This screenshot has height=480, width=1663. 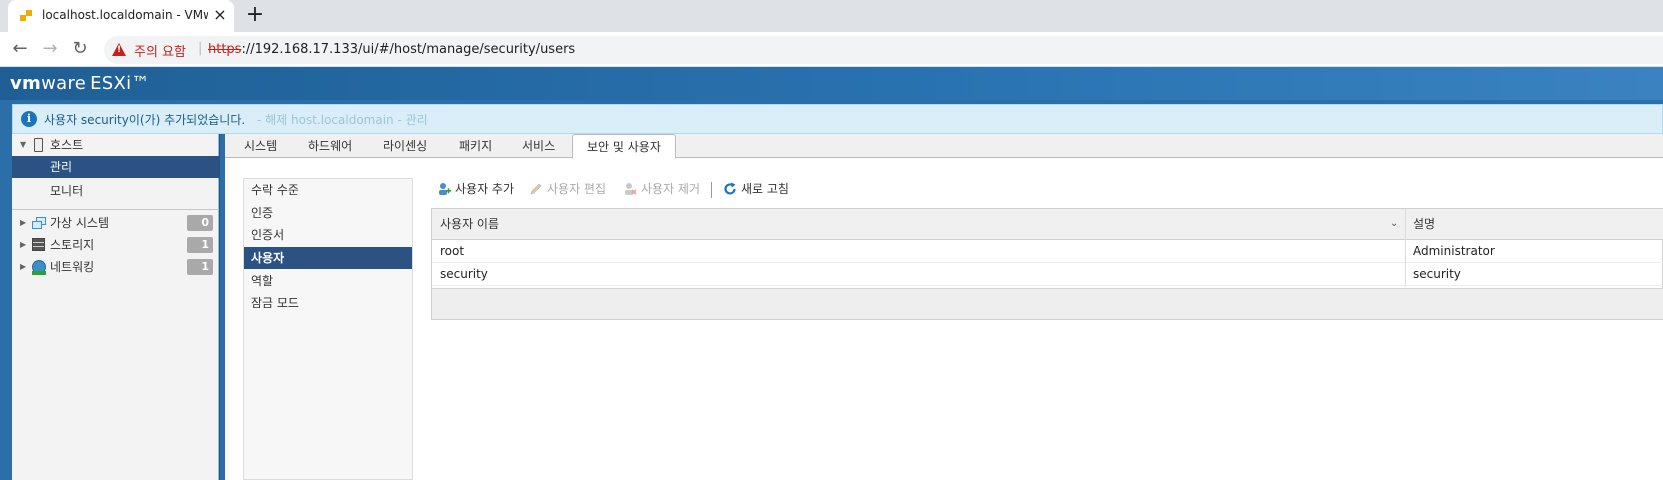 What do you see at coordinates (23, 145) in the screenshot?
I see `collapse-arrow-icon: ▼` at bounding box center [23, 145].